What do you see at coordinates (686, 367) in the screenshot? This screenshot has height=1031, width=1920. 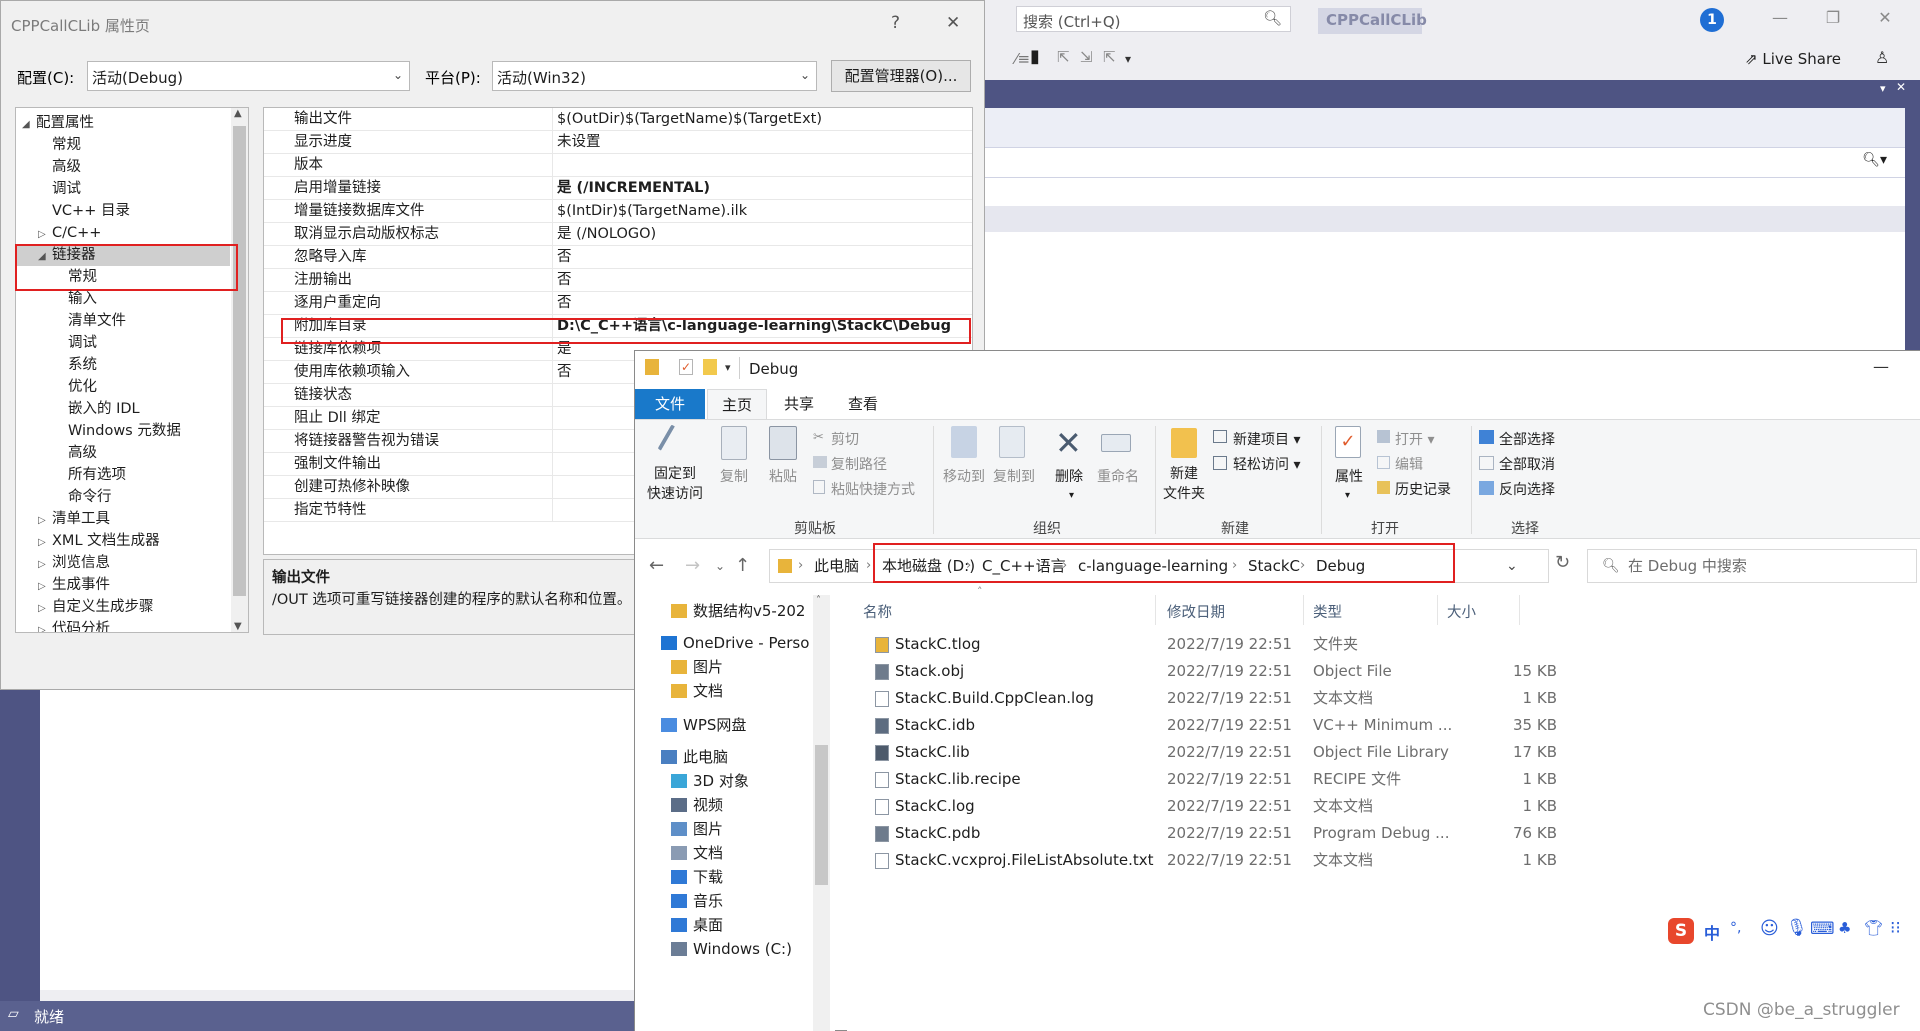 I see `properties-quick-icon: ✓` at bounding box center [686, 367].